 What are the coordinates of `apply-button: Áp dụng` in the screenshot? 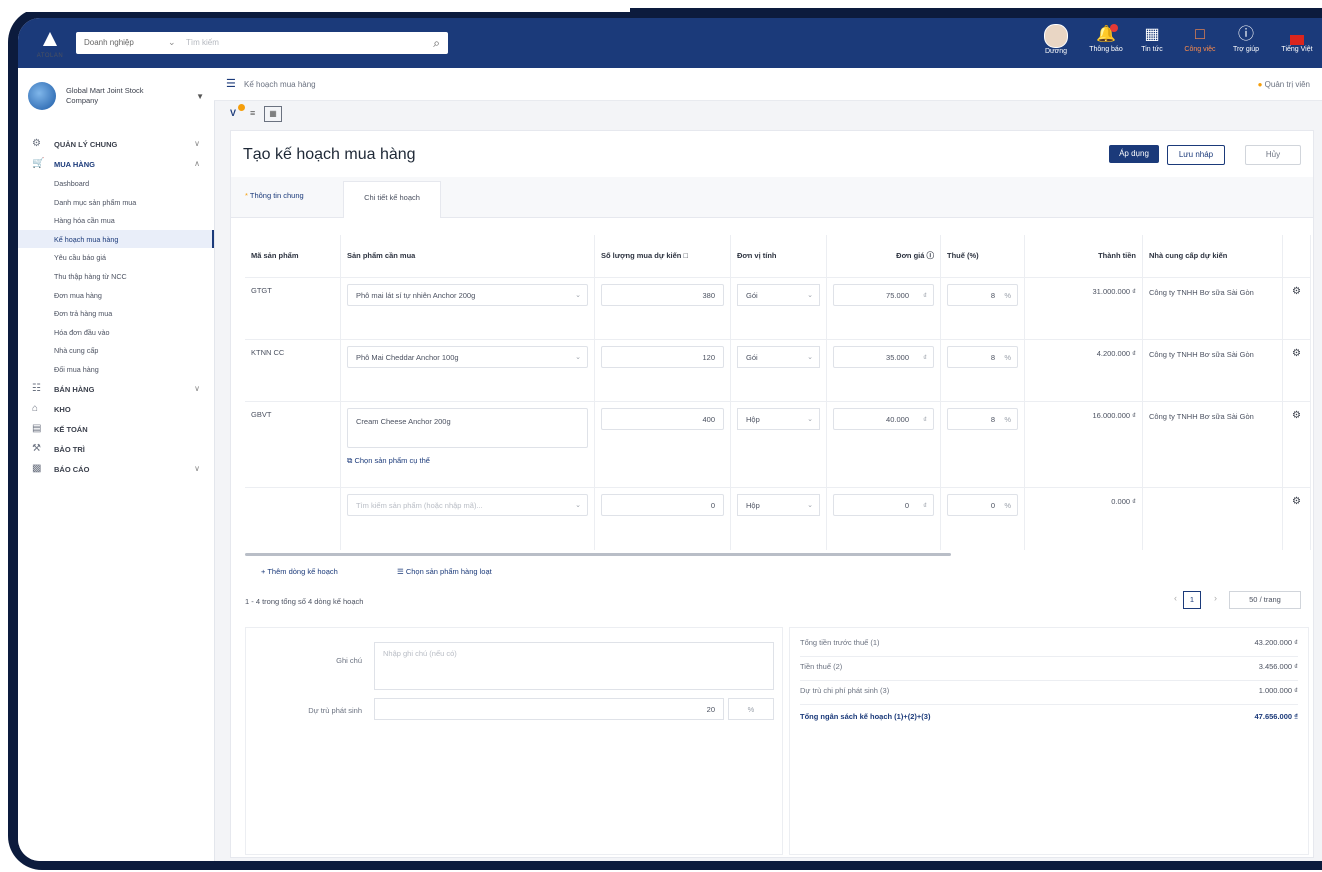 It's located at (1134, 154).